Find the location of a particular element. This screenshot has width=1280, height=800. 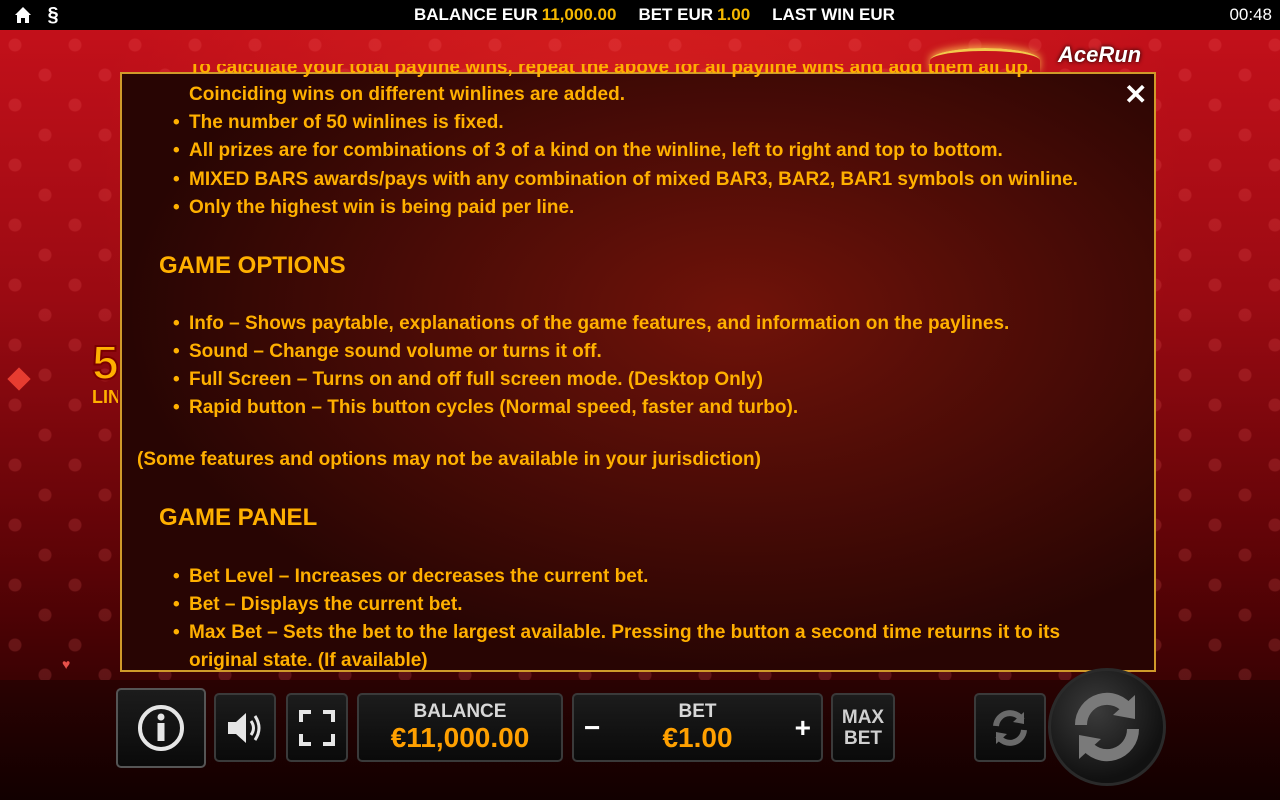

panel-max-bet-cont: original state. (If available) is located at coordinates (308, 660).